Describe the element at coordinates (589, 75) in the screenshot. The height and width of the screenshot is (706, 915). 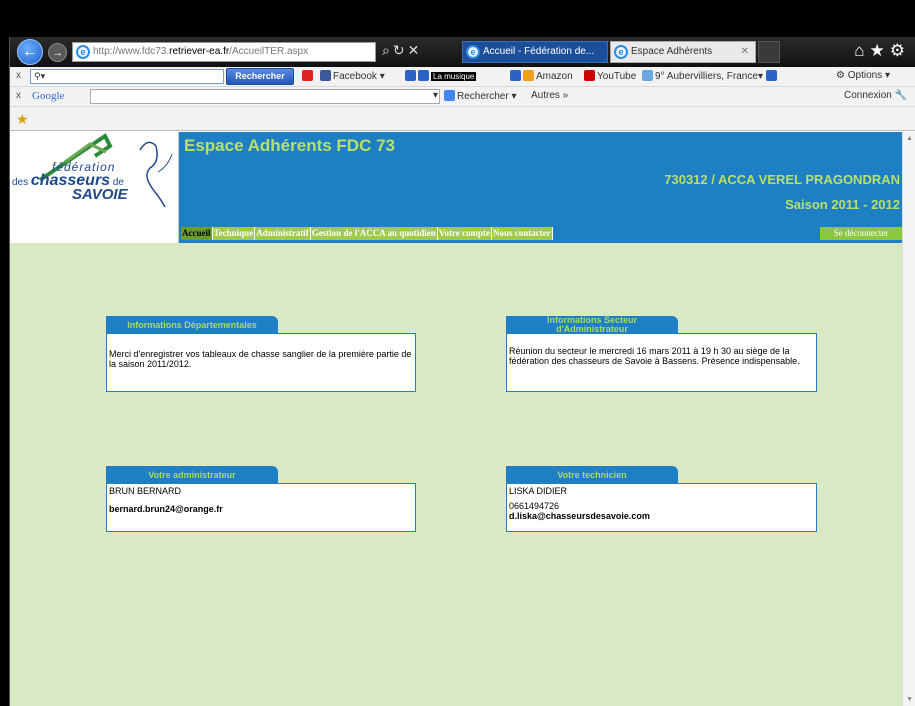
I see `youtube-icon` at that location.